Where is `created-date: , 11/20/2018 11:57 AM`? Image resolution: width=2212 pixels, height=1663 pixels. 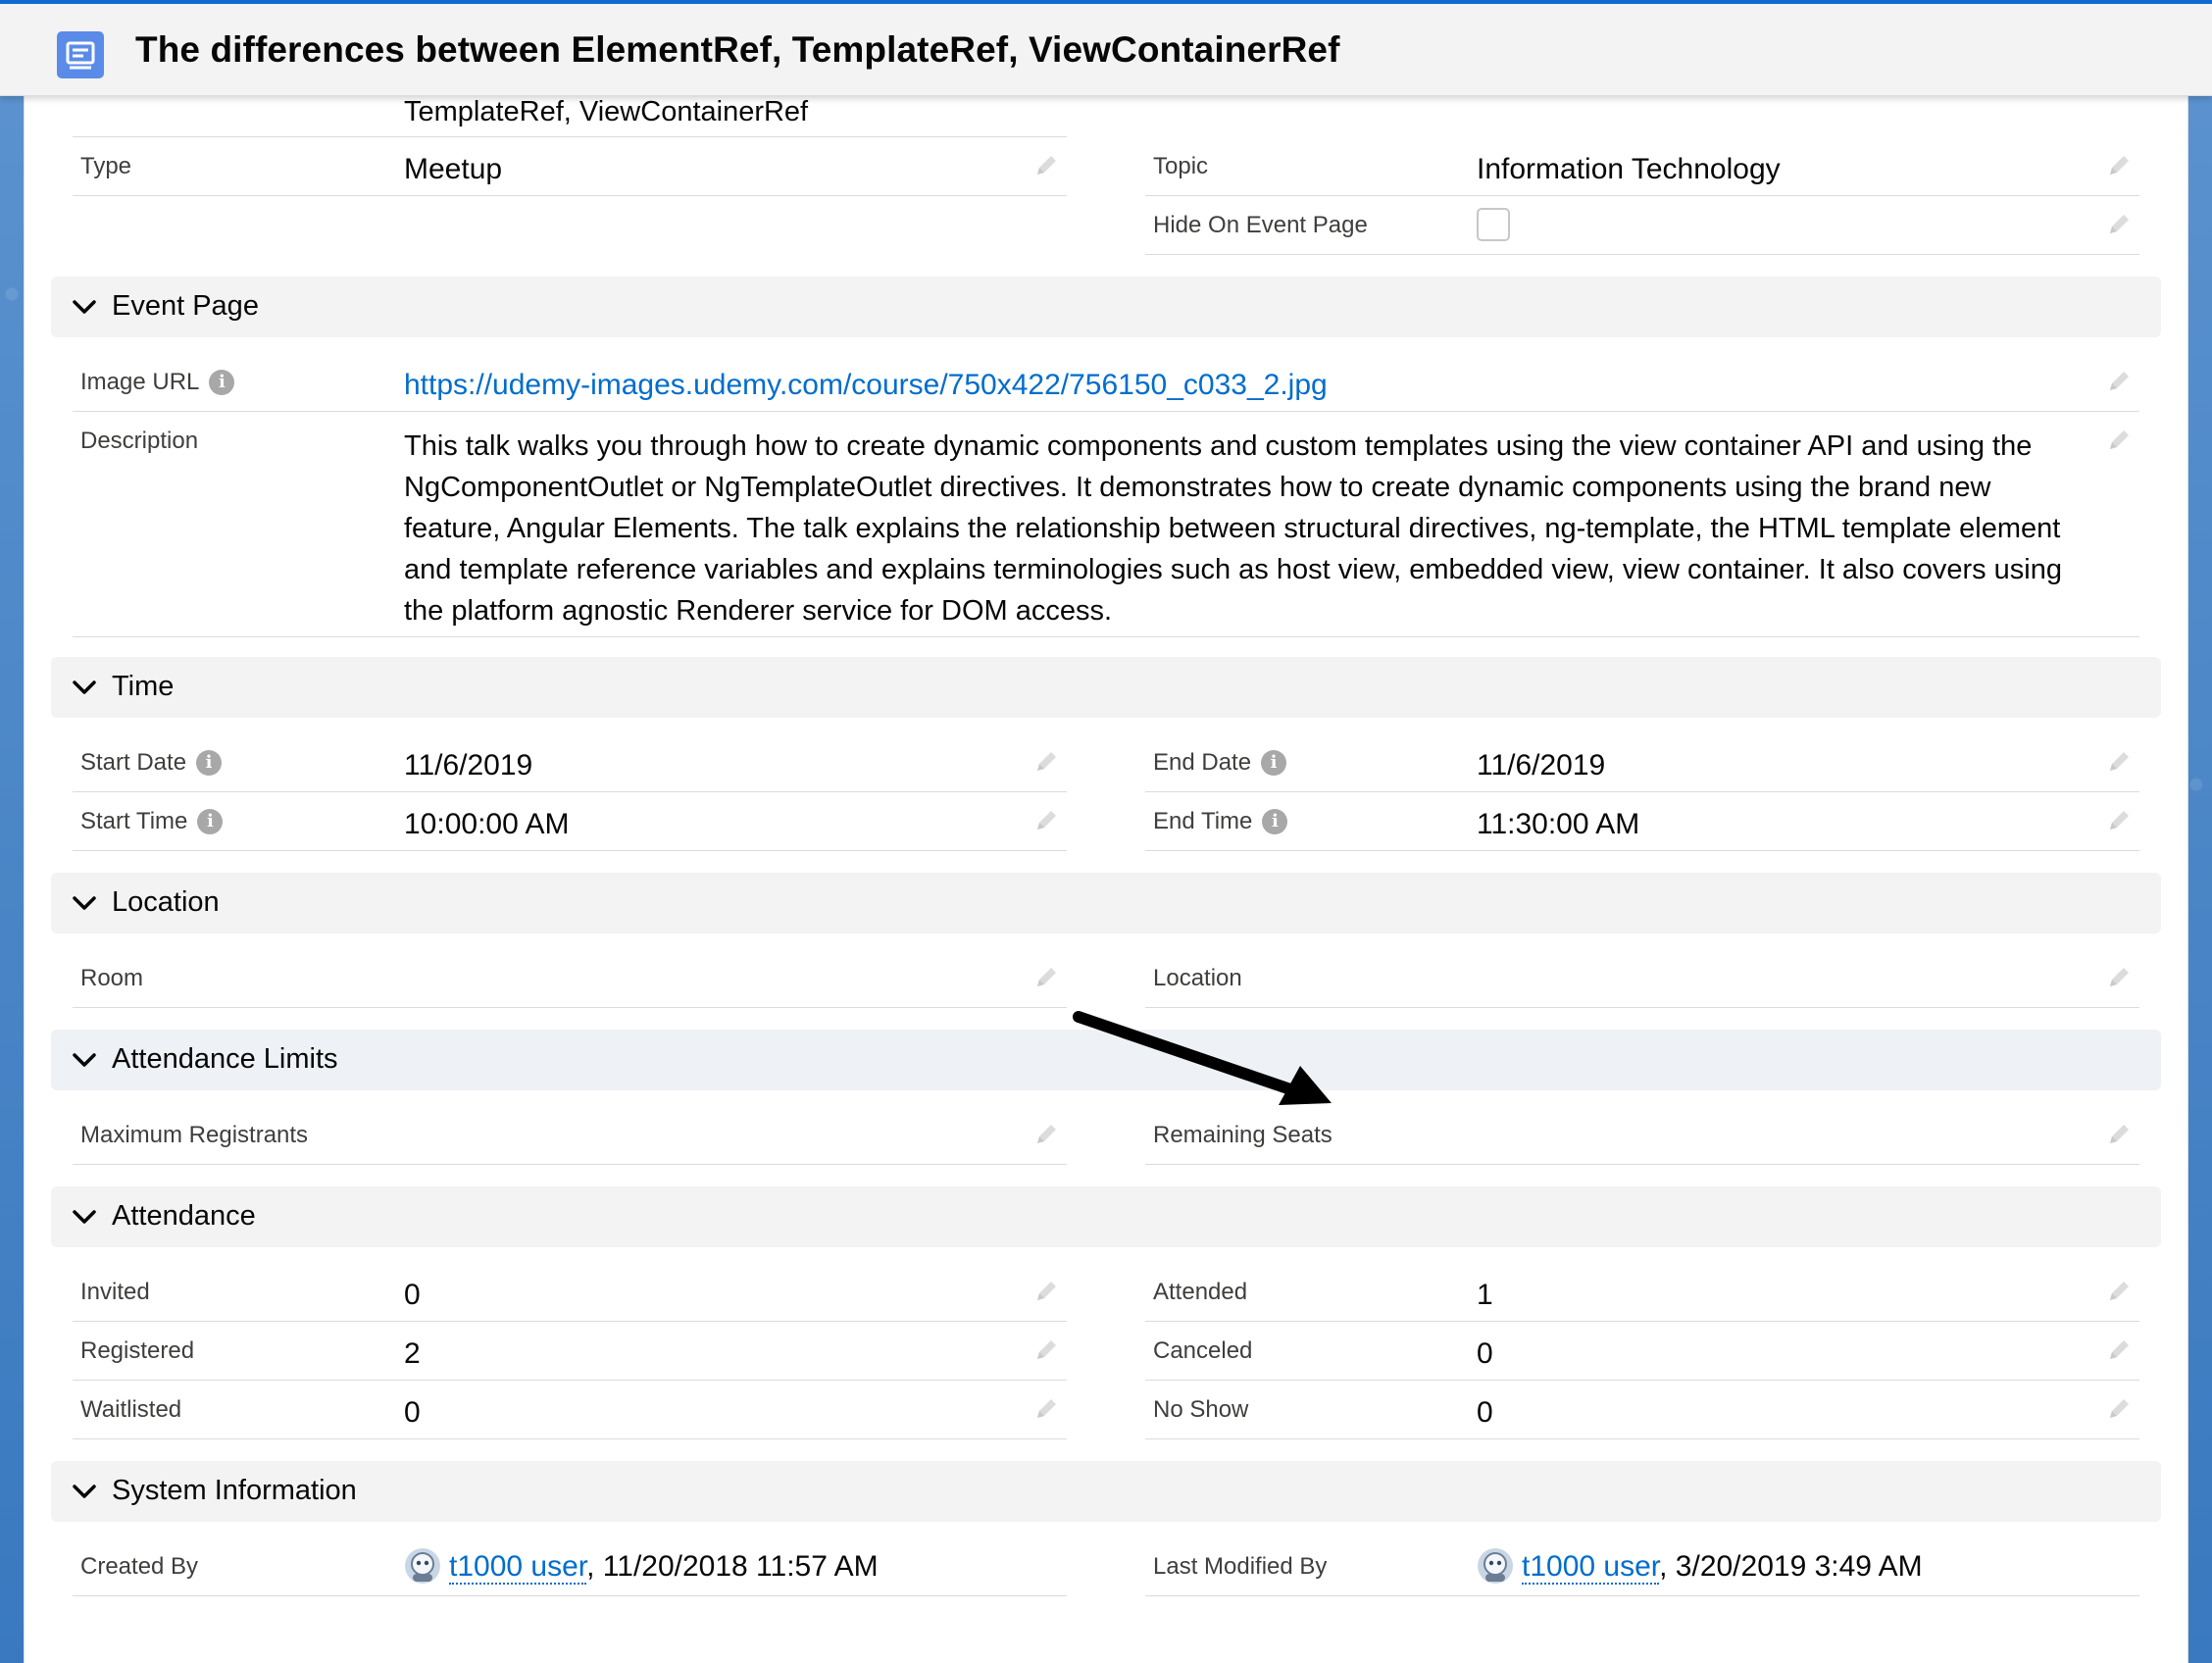 created-date: , 11/20/2018 11:57 AM is located at coordinates (732, 1566).